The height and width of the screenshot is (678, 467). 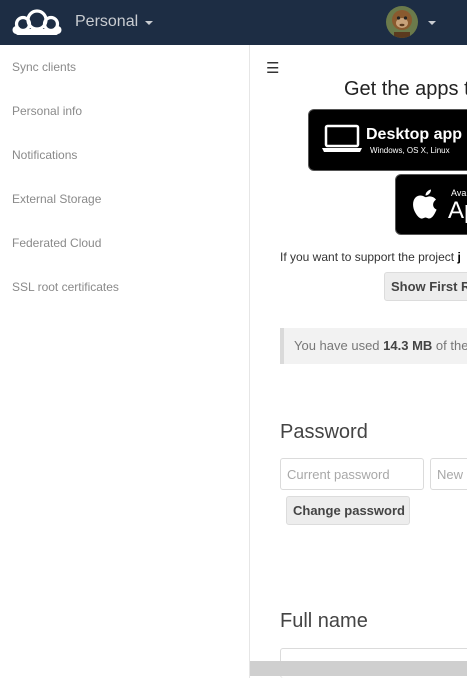 What do you see at coordinates (458, 257) in the screenshot?
I see `support-link: j` at bounding box center [458, 257].